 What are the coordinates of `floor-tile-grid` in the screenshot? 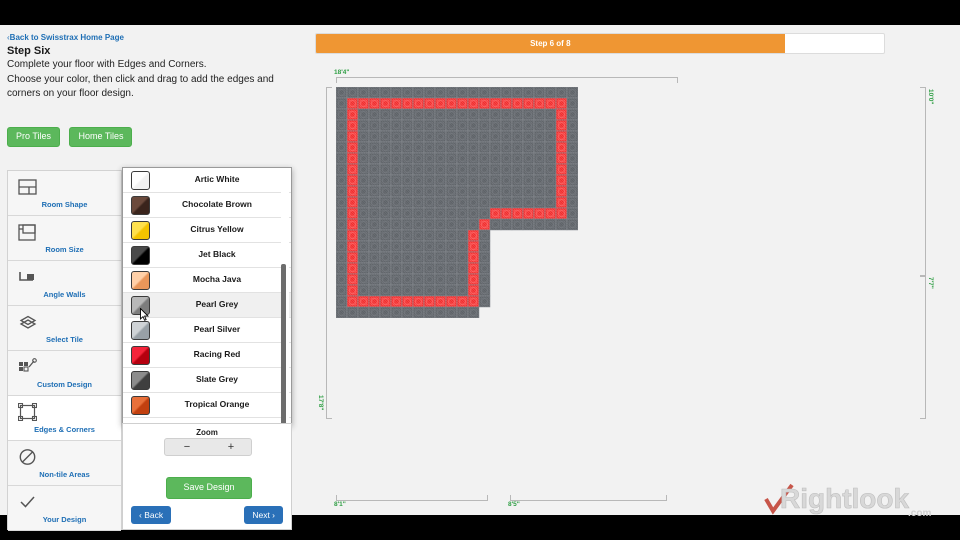 It's located at (457, 202).